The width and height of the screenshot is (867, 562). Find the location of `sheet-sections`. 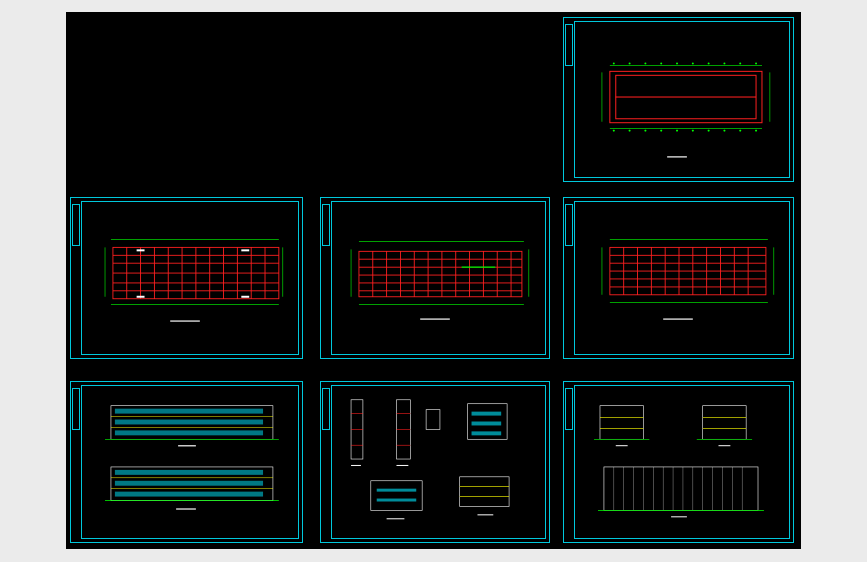

sheet-sections is located at coordinates (435, 462).